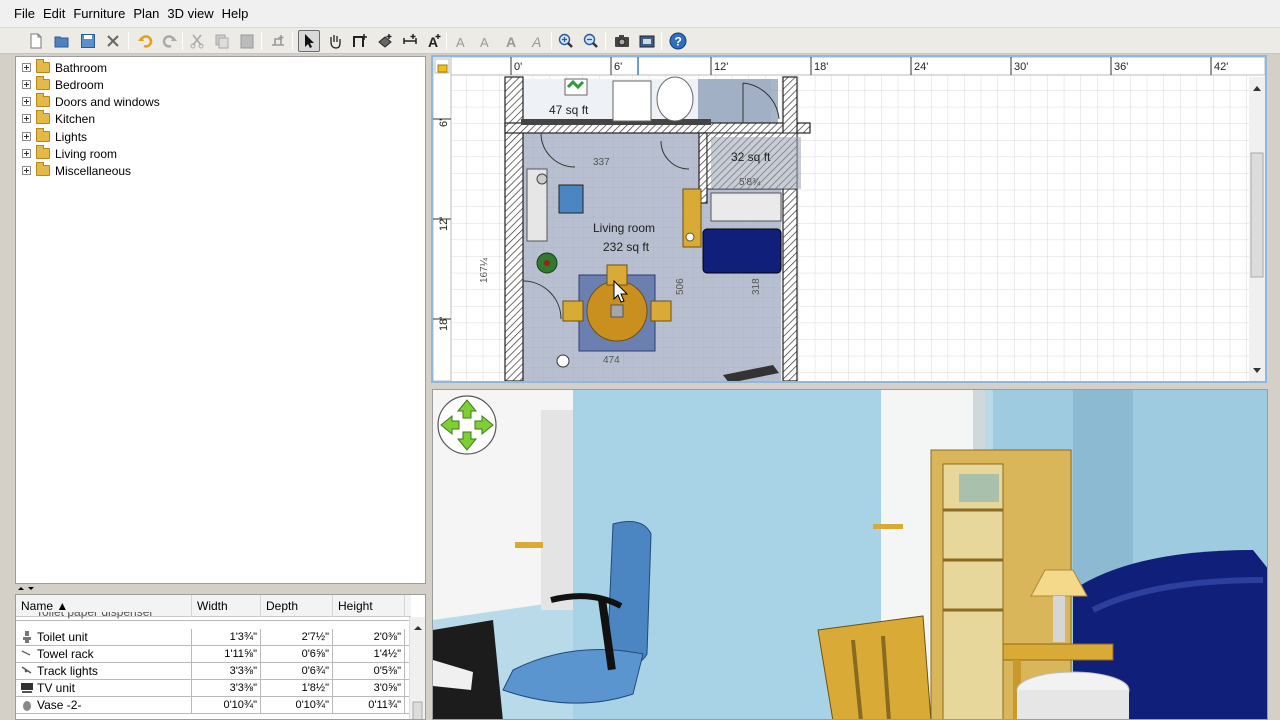  What do you see at coordinates (385, 41) in the screenshot?
I see `create-rooms-icon` at bounding box center [385, 41].